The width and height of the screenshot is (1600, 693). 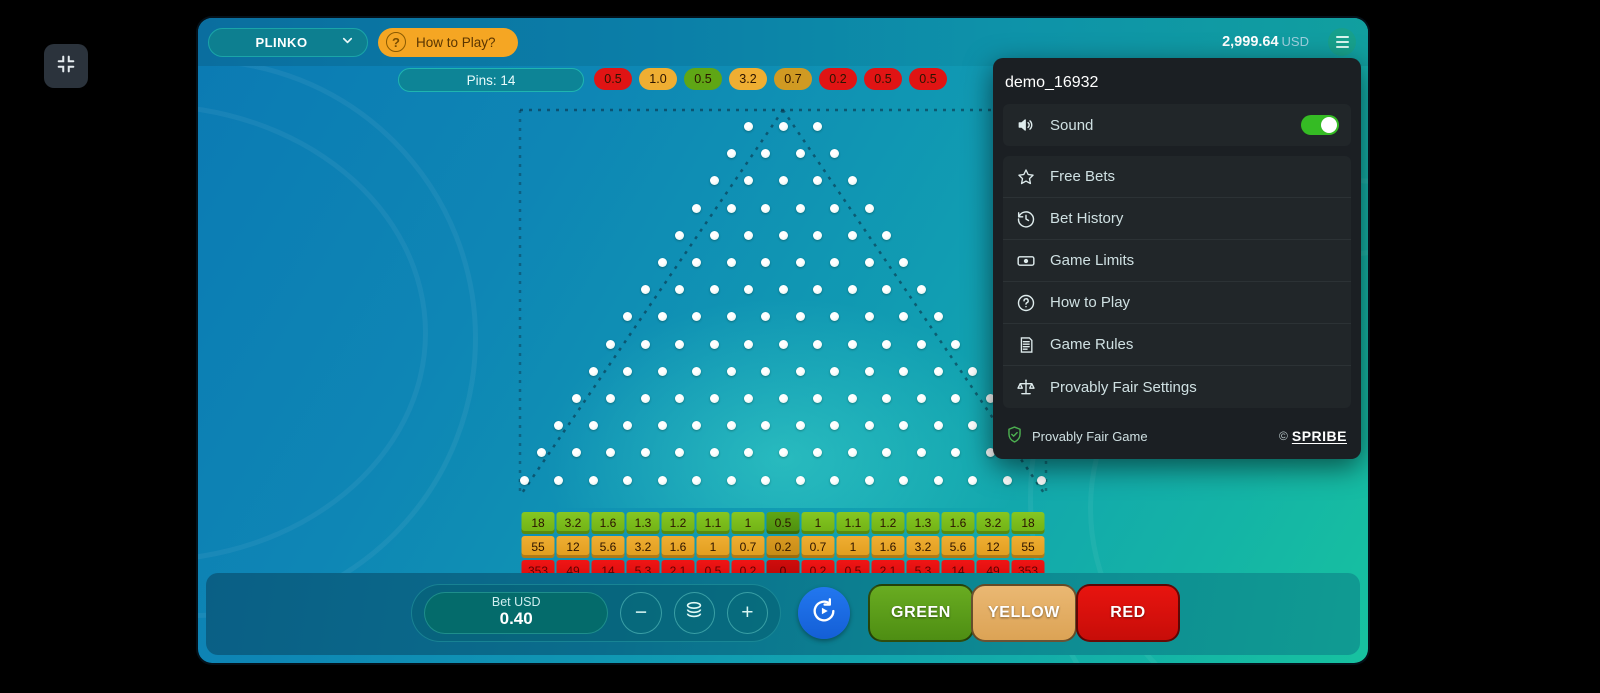 What do you see at coordinates (748, 79) in the screenshot?
I see `history-chip: 3.2` at bounding box center [748, 79].